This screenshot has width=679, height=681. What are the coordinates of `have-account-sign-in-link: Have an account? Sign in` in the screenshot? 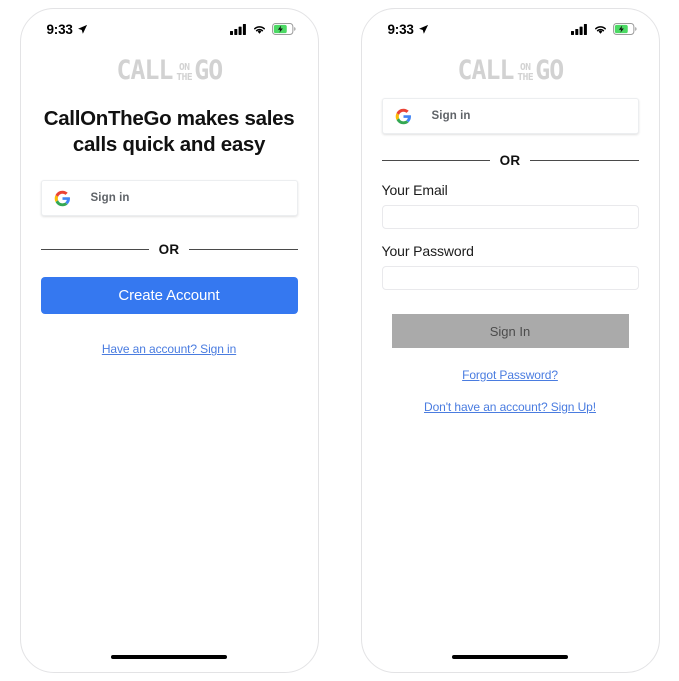 It's located at (169, 349).